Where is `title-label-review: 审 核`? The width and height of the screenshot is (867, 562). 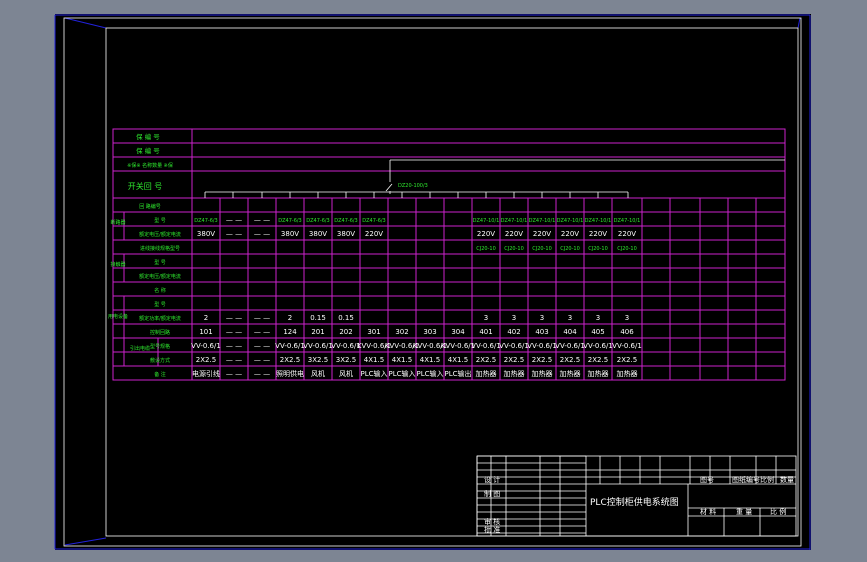 title-label-review: 审 核 is located at coordinates (492, 521).